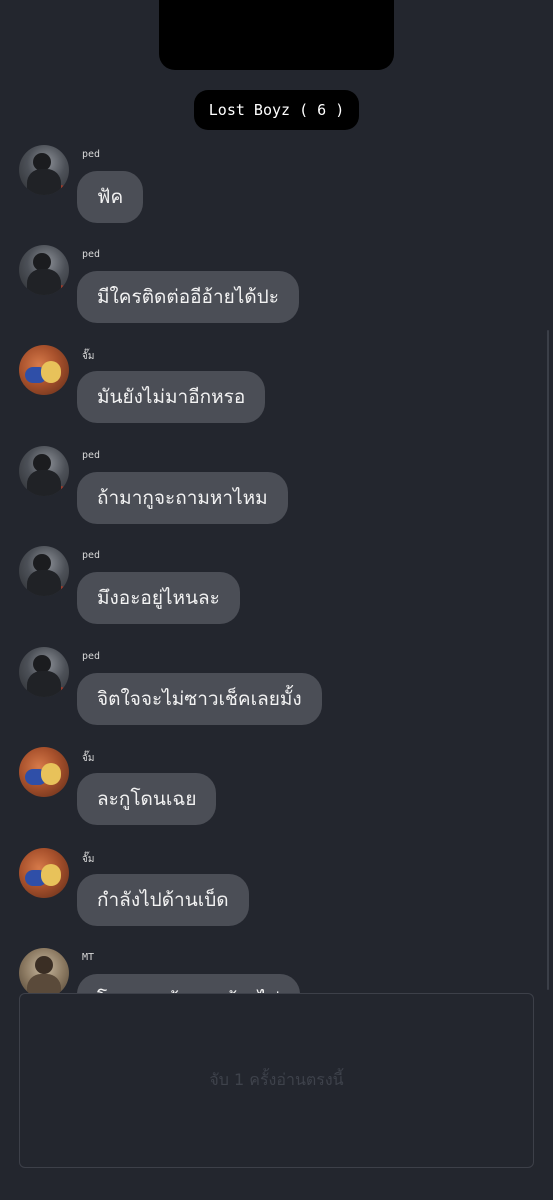  What do you see at coordinates (88, 957) in the screenshot?
I see `sender-name: MT` at bounding box center [88, 957].